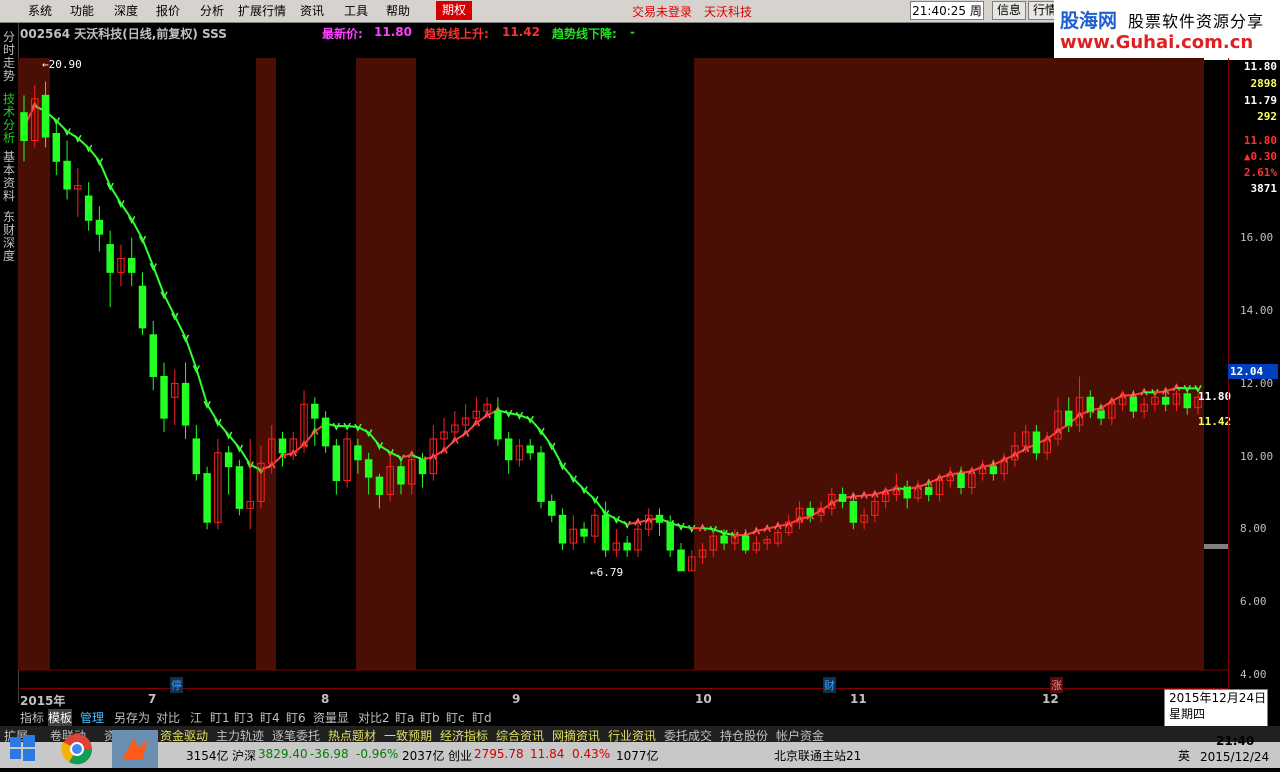 This screenshot has height=772, width=1280. Describe the element at coordinates (176, 685) in the screenshot. I see `marker-suspend: 停` at that location.